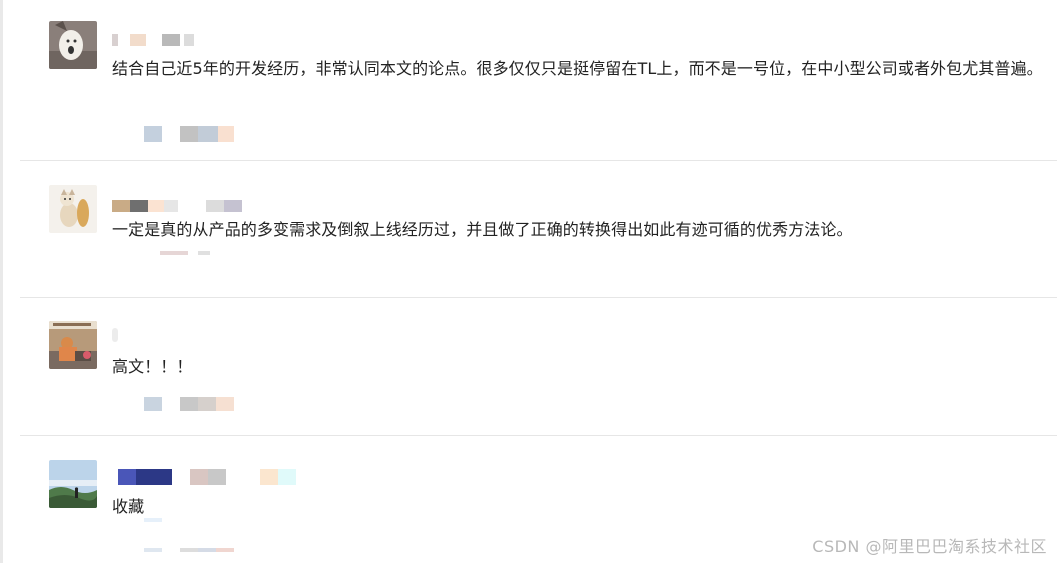 The height and width of the screenshot is (563, 1057). I want to click on cat-illustration-avatar-icon, so click(73, 209).